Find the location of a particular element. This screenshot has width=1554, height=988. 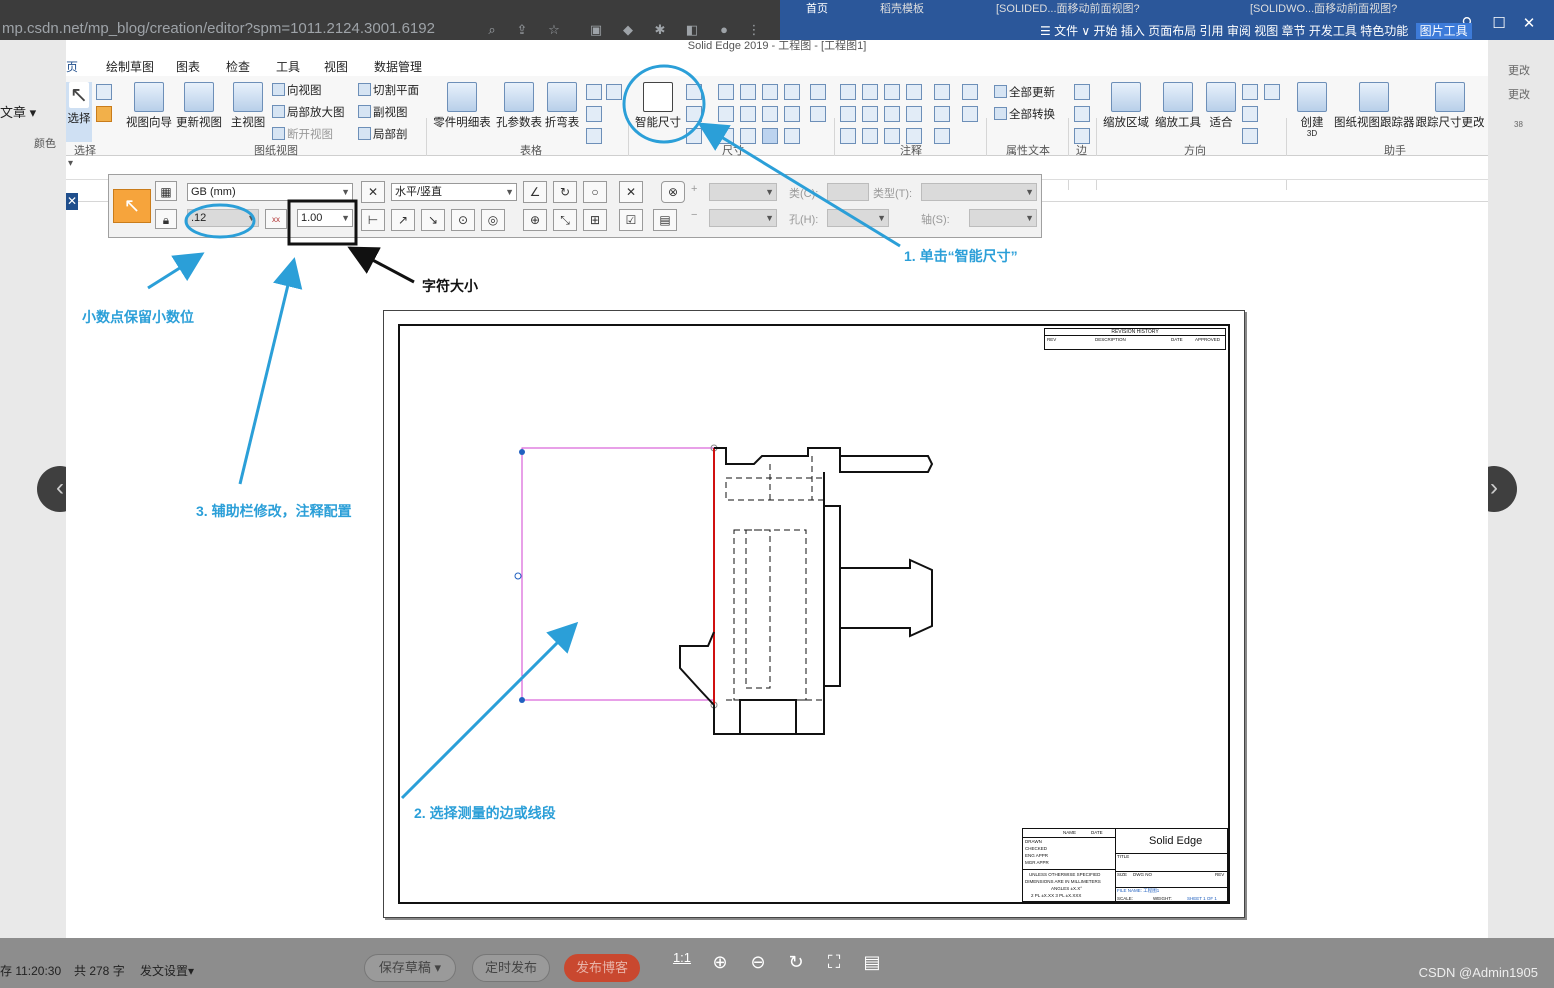

watermark: CSDN @Admin1905 is located at coordinates (1478, 972).